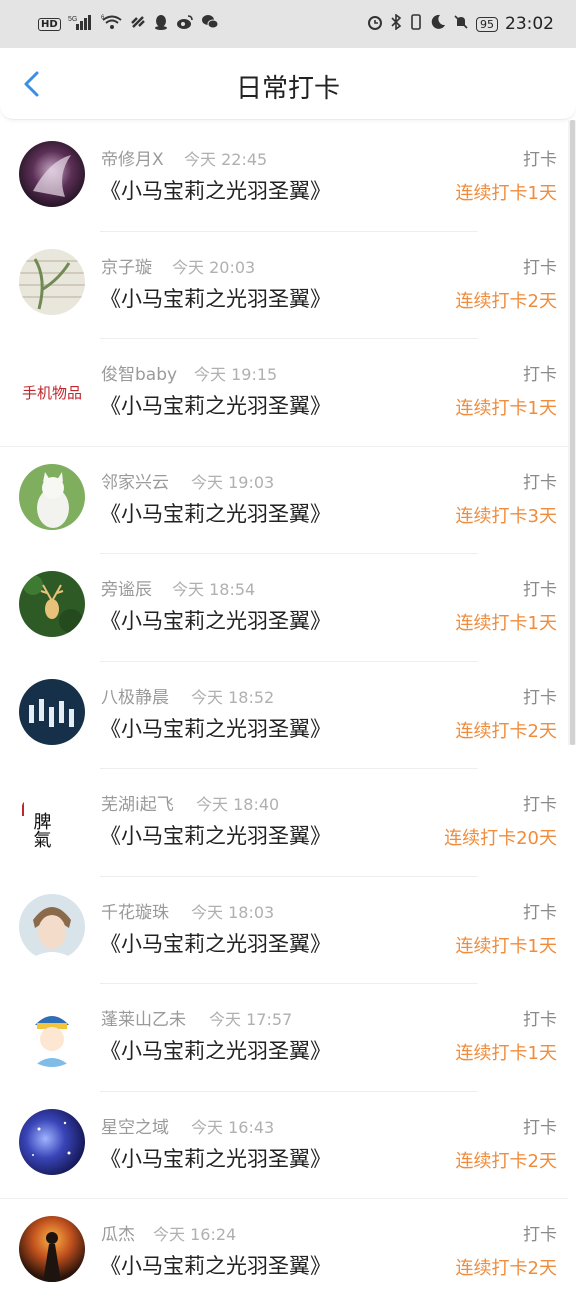  What do you see at coordinates (438, 24) in the screenshot?
I see `moon-icon` at bounding box center [438, 24].